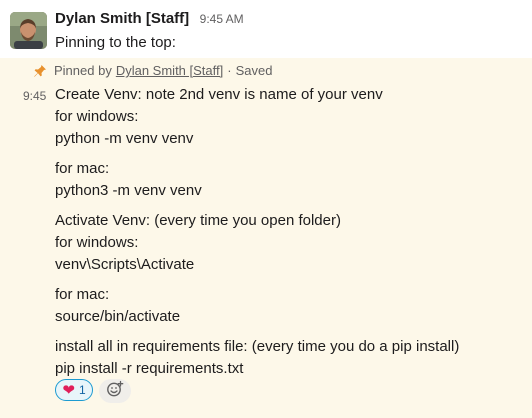 The image size is (532, 418). What do you see at coordinates (125, 264) in the screenshot?
I see `text-line: venv\Scripts\Activate` at bounding box center [125, 264].